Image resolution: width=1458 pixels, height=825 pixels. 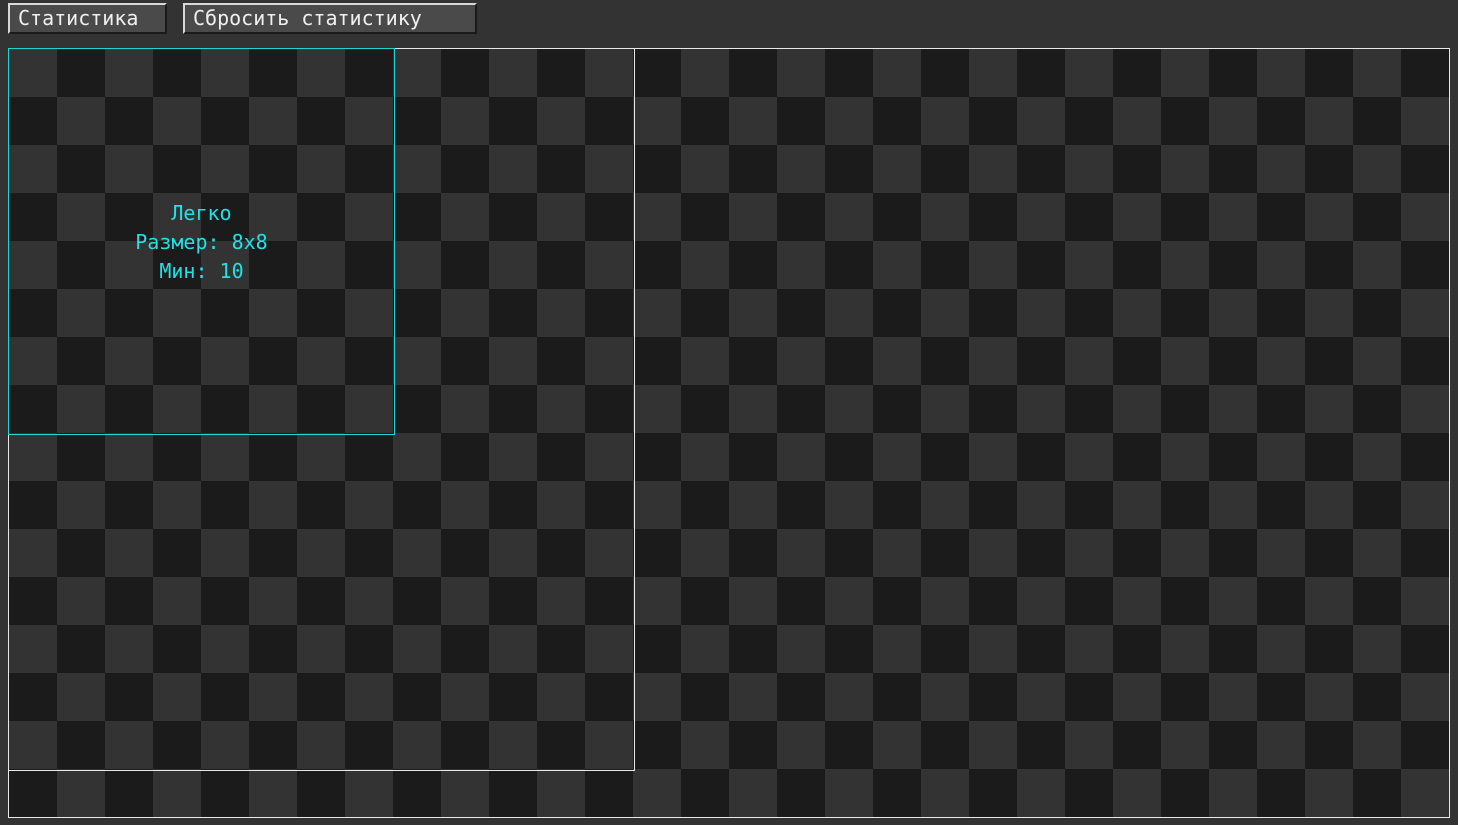 What do you see at coordinates (201, 271) in the screenshot?
I see `difficulty-mines: Мин: 10` at bounding box center [201, 271].